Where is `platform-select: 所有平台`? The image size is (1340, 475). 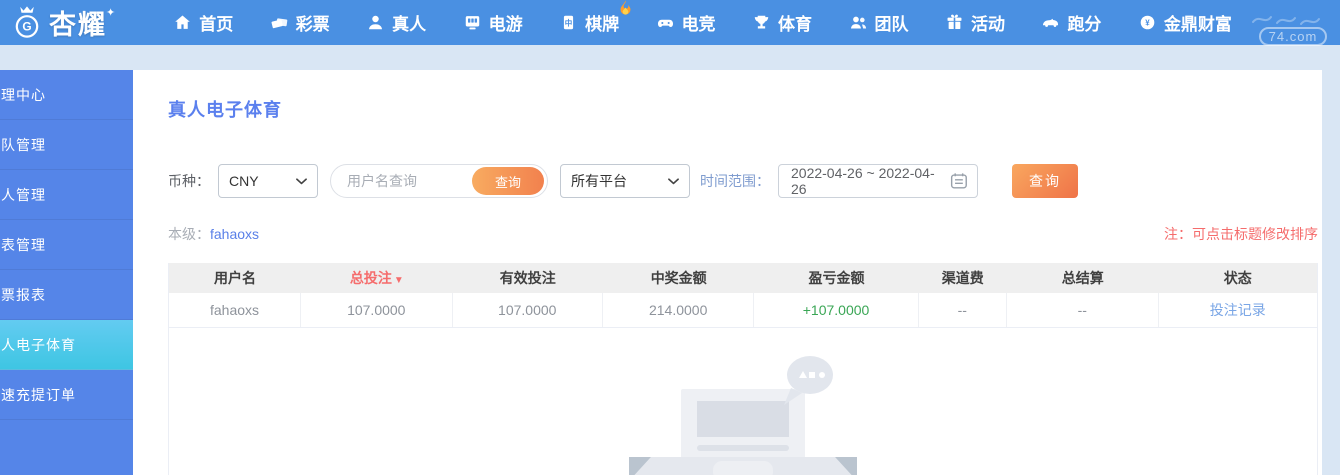 platform-select: 所有平台 is located at coordinates (625, 181).